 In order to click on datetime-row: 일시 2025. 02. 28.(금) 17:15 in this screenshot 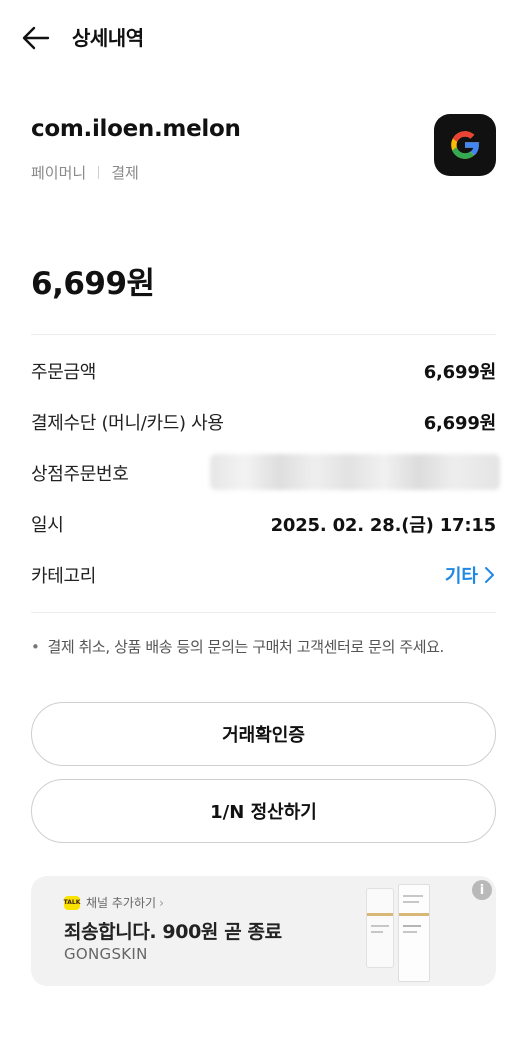, I will do `click(263, 526)`.